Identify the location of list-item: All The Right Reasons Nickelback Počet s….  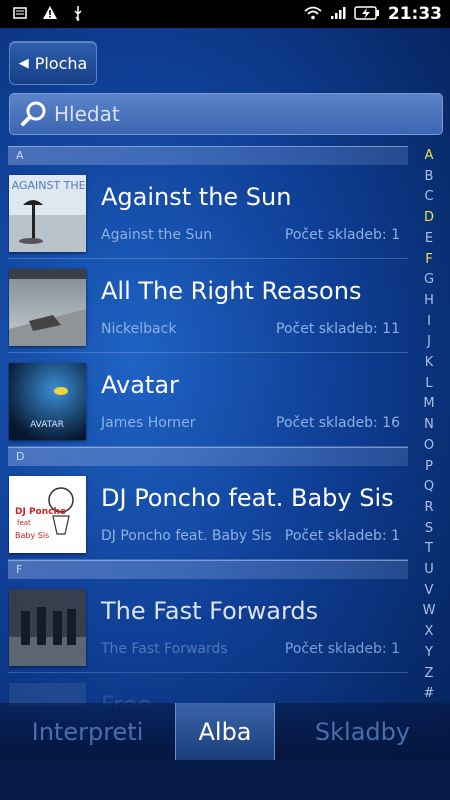
(208, 306).